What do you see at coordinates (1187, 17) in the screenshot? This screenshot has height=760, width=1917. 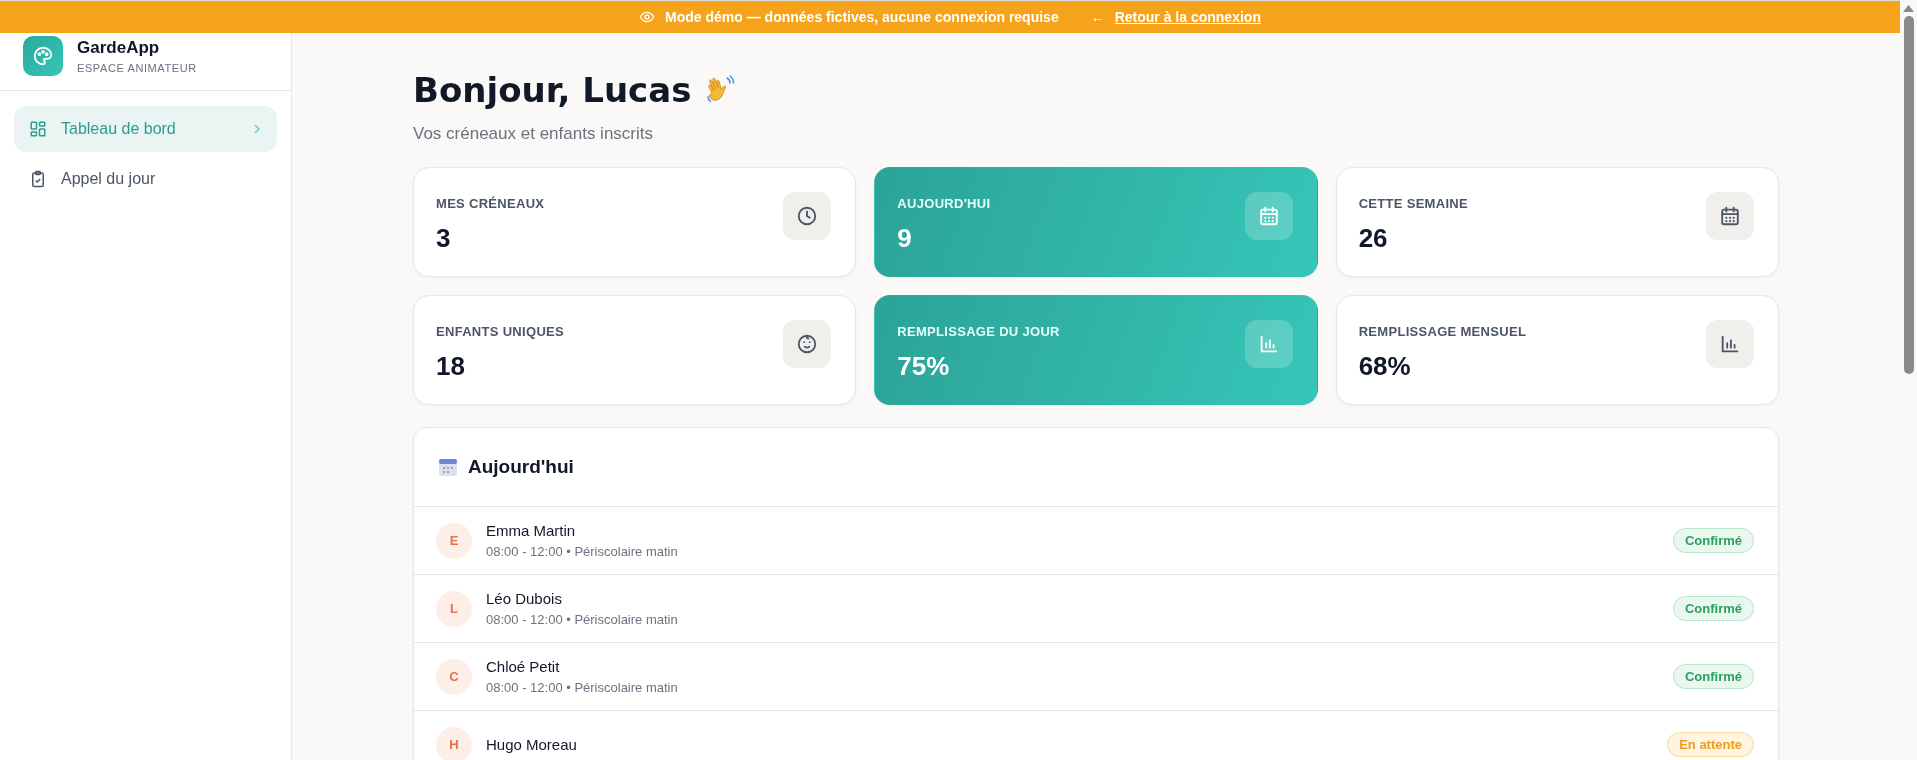 I see `back-to-login-link: Retour à la connexion` at bounding box center [1187, 17].